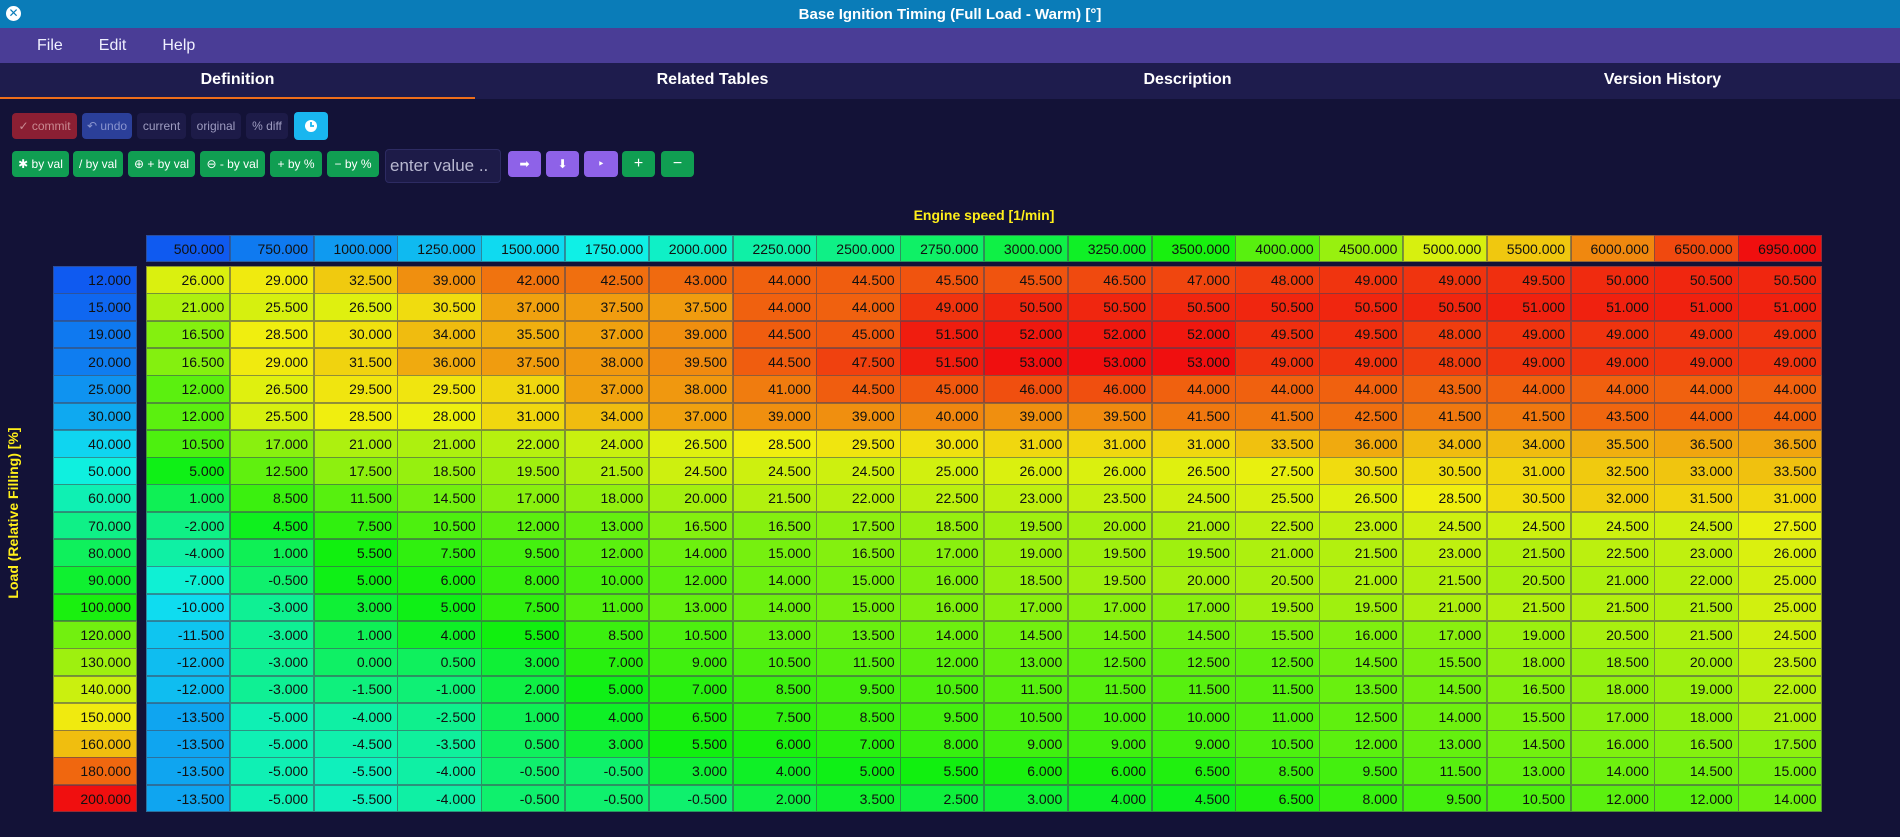 Image resolution: width=1900 pixels, height=837 pixels. What do you see at coordinates (1193, 716) in the screenshot?
I see `table-cell: 10.000` at bounding box center [1193, 716].